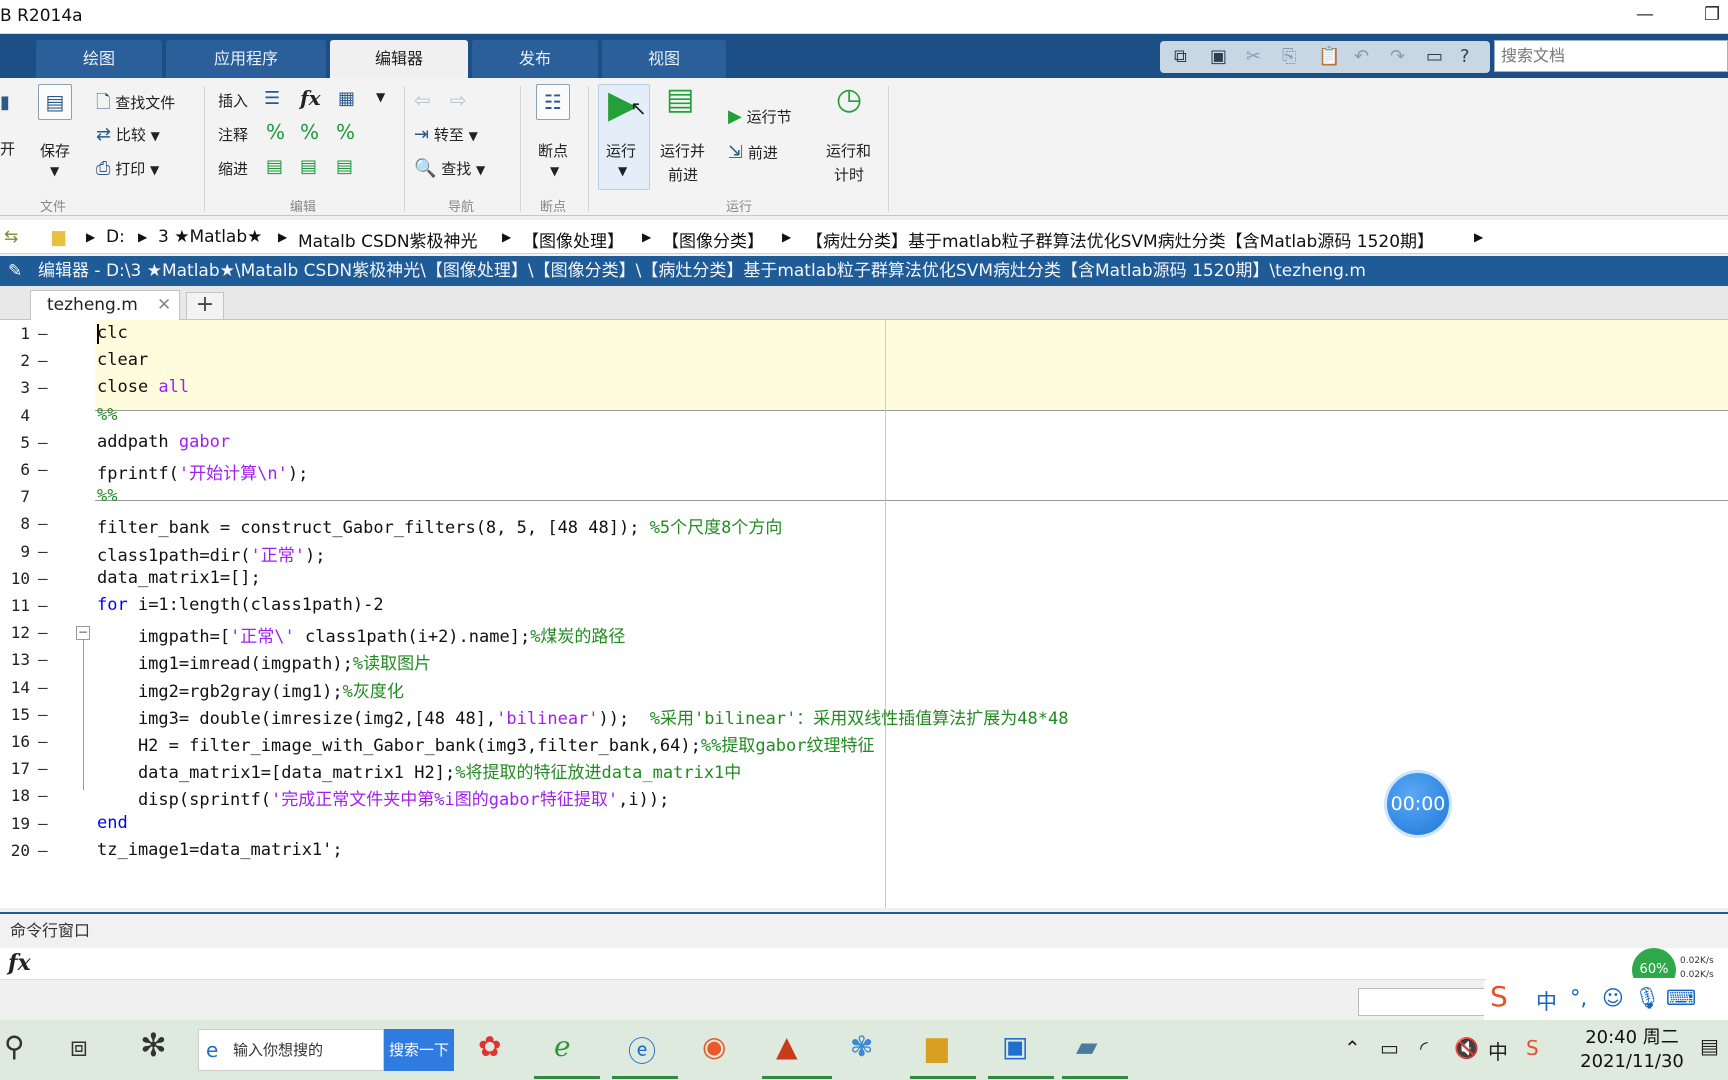 This screenshot has height=1080, width=1728. Describe the element at coordinates (205, 306) in the screenshot. I see `add-tab-button: +` at that location.